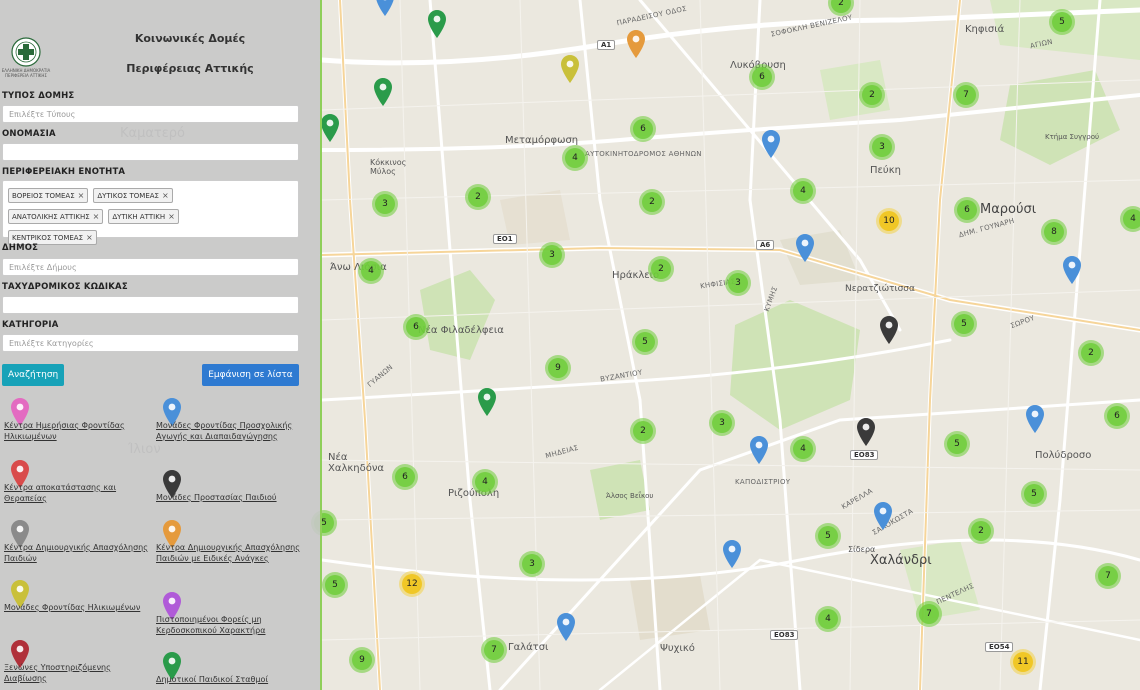  Describe the element at coordinates (1023, 662) in the screenshot. I see `marker-cluster: 11` at that location.